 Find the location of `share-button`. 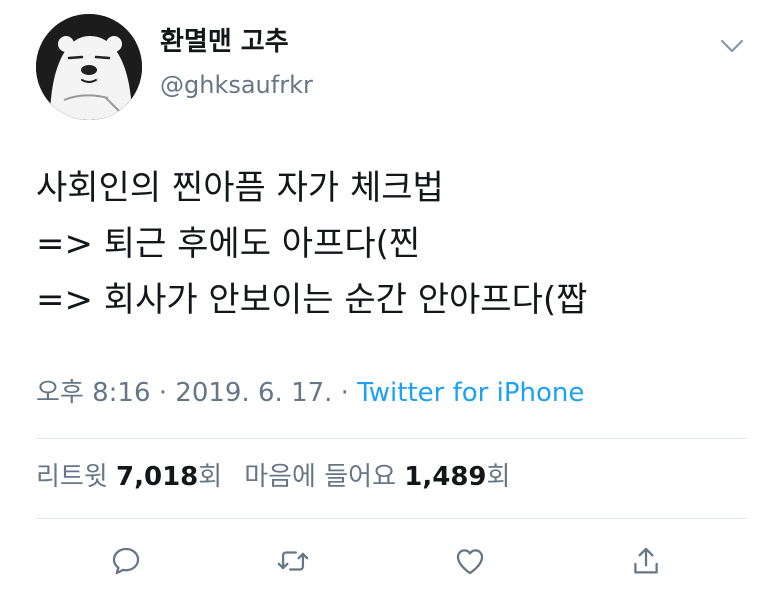

share-button is located at coordinates (646, 561).